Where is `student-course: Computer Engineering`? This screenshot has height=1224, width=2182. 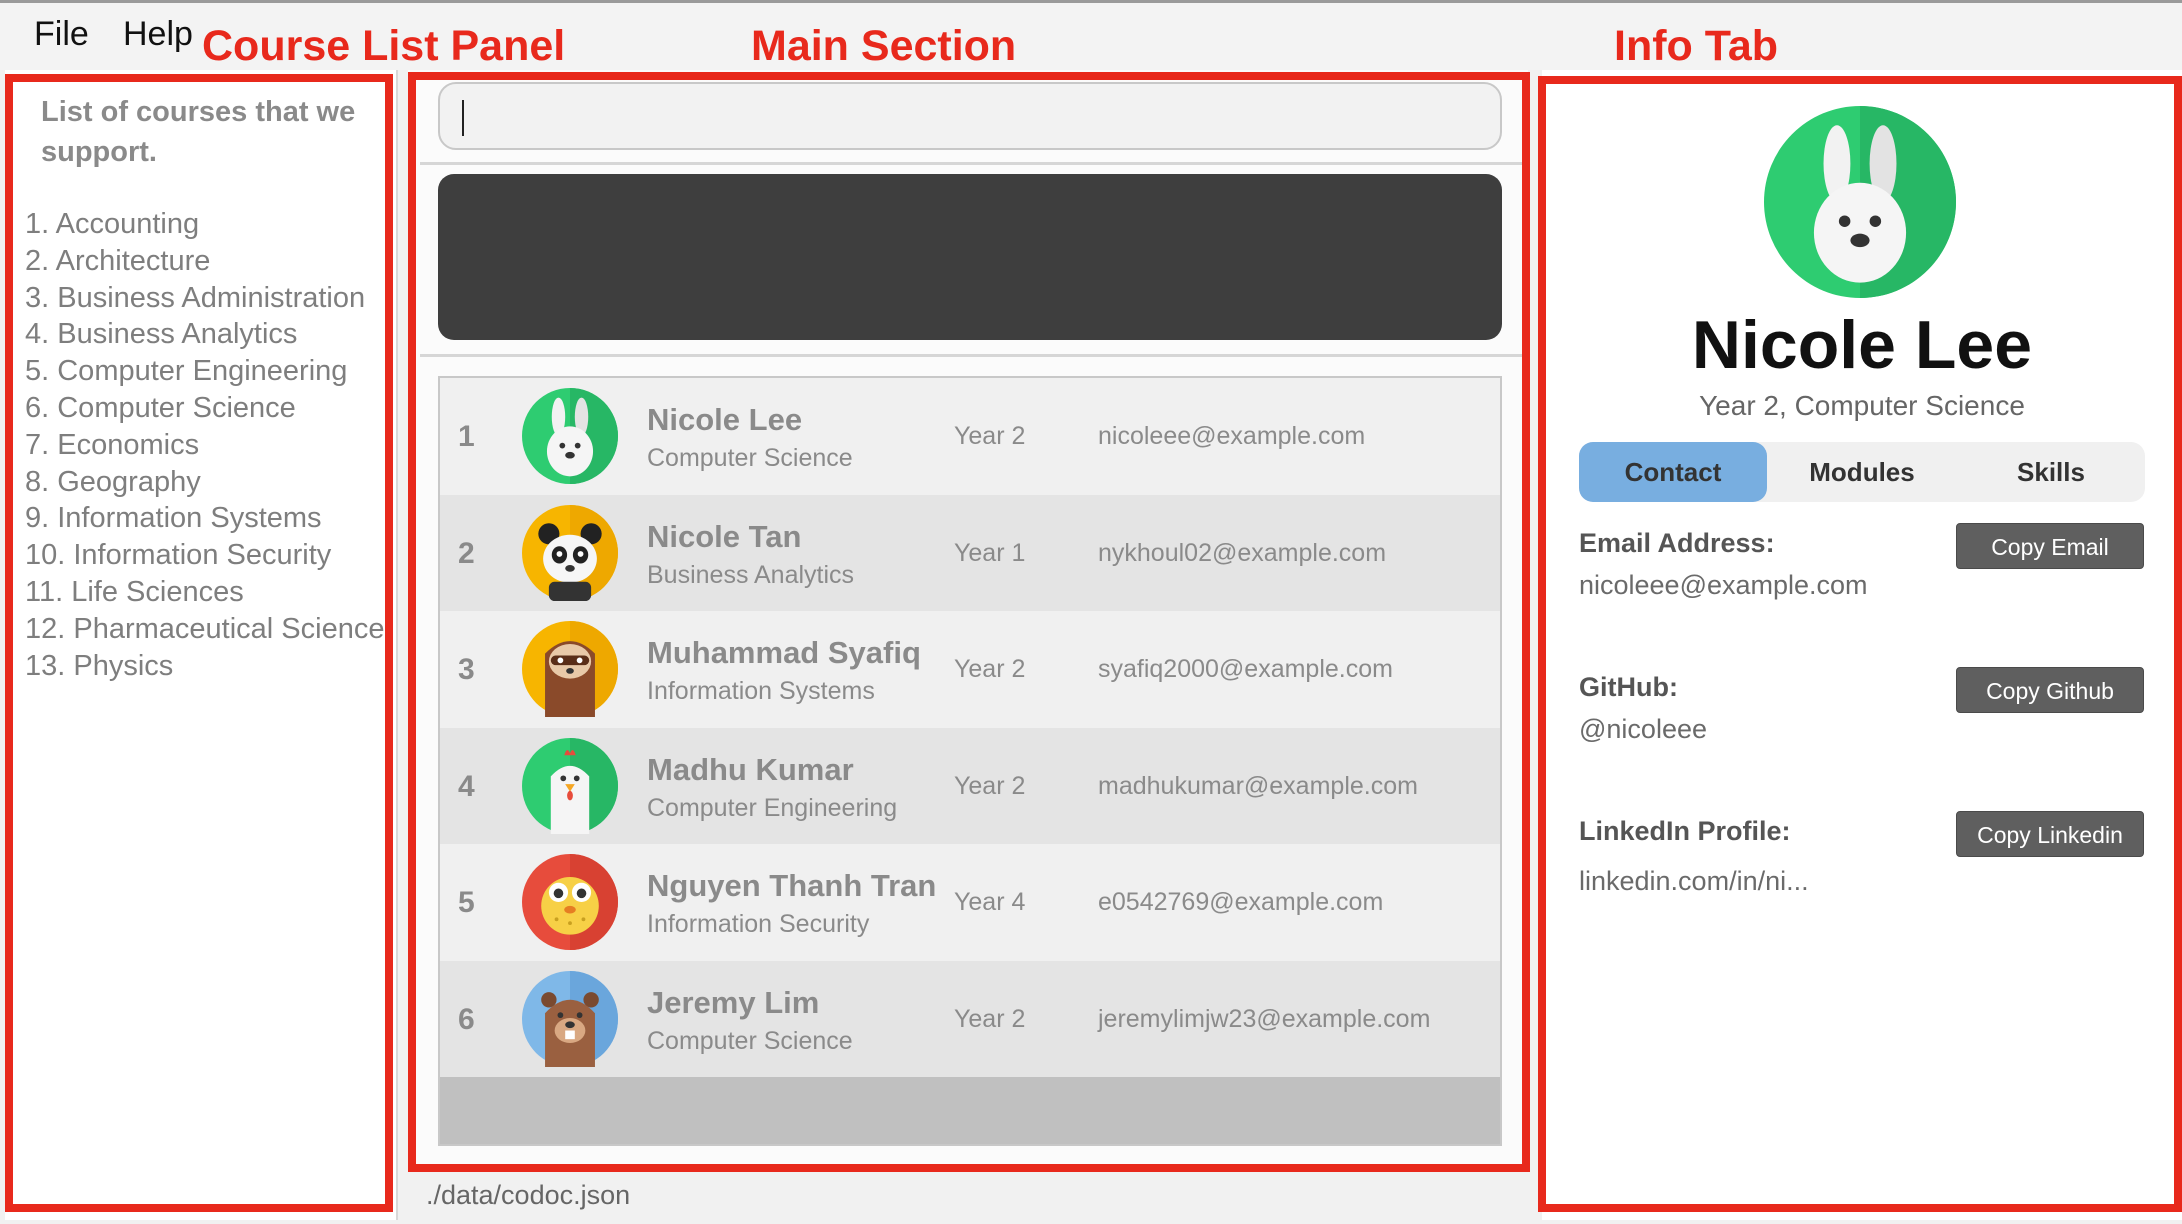
student-course: Computer Engineering is located at coordinates (772, 807).